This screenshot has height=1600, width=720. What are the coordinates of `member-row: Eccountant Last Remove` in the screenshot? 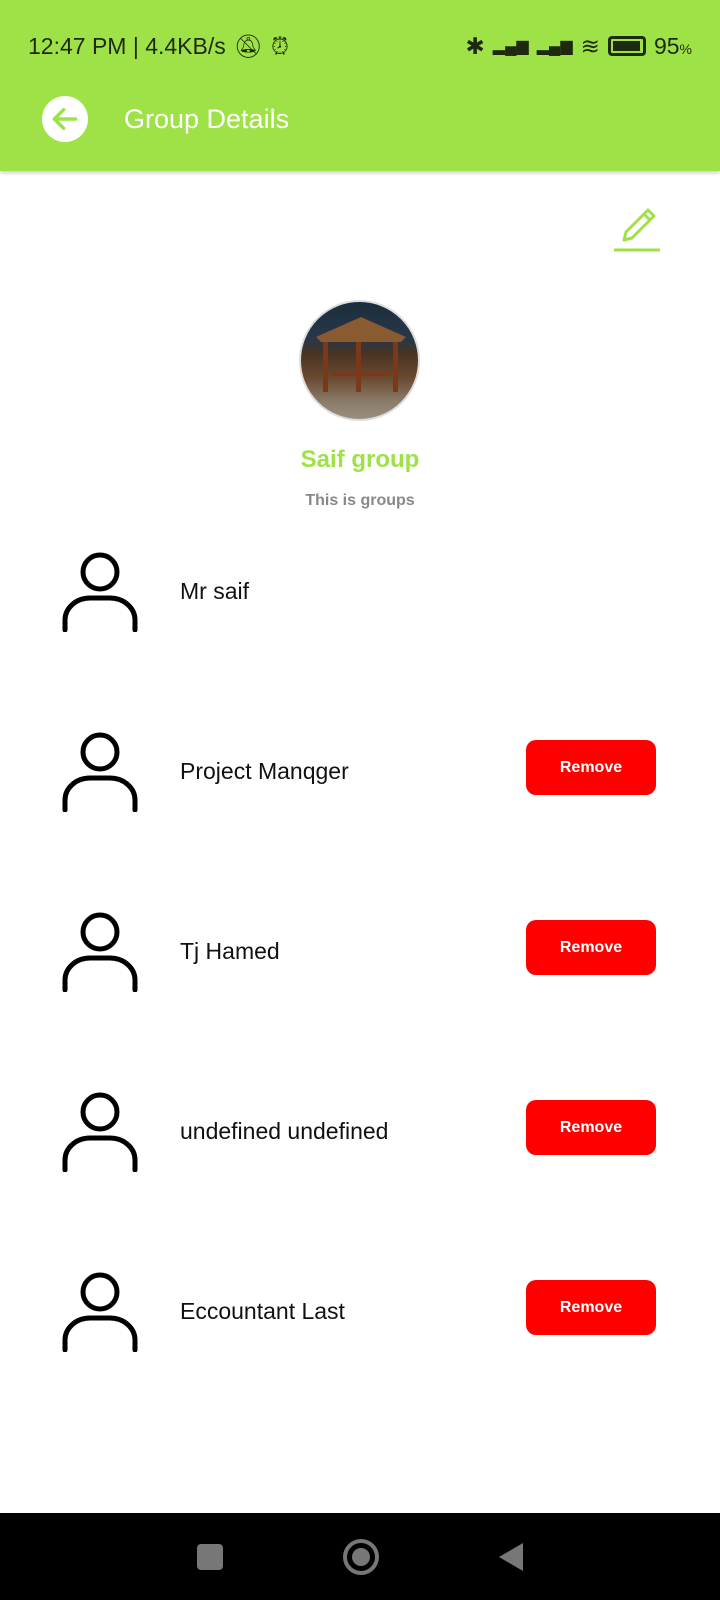 It's located at (360, 1313).